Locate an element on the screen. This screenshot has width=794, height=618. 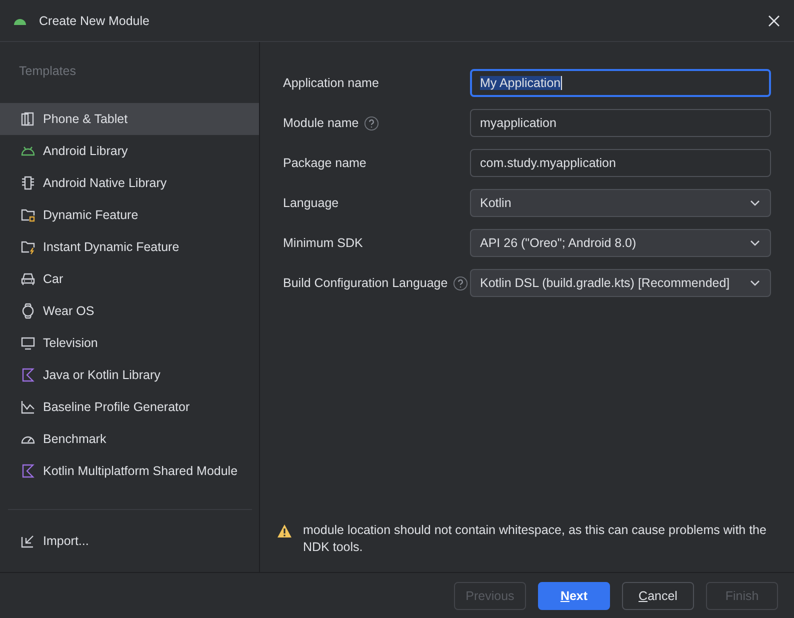
android-icon is located at coordinates (20, 20).